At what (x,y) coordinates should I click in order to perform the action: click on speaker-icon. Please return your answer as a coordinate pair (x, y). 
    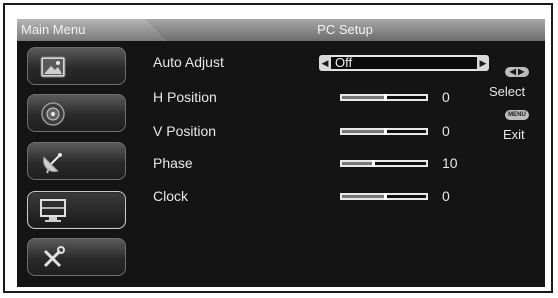
    Looking at the image, I should click on (53, 114).